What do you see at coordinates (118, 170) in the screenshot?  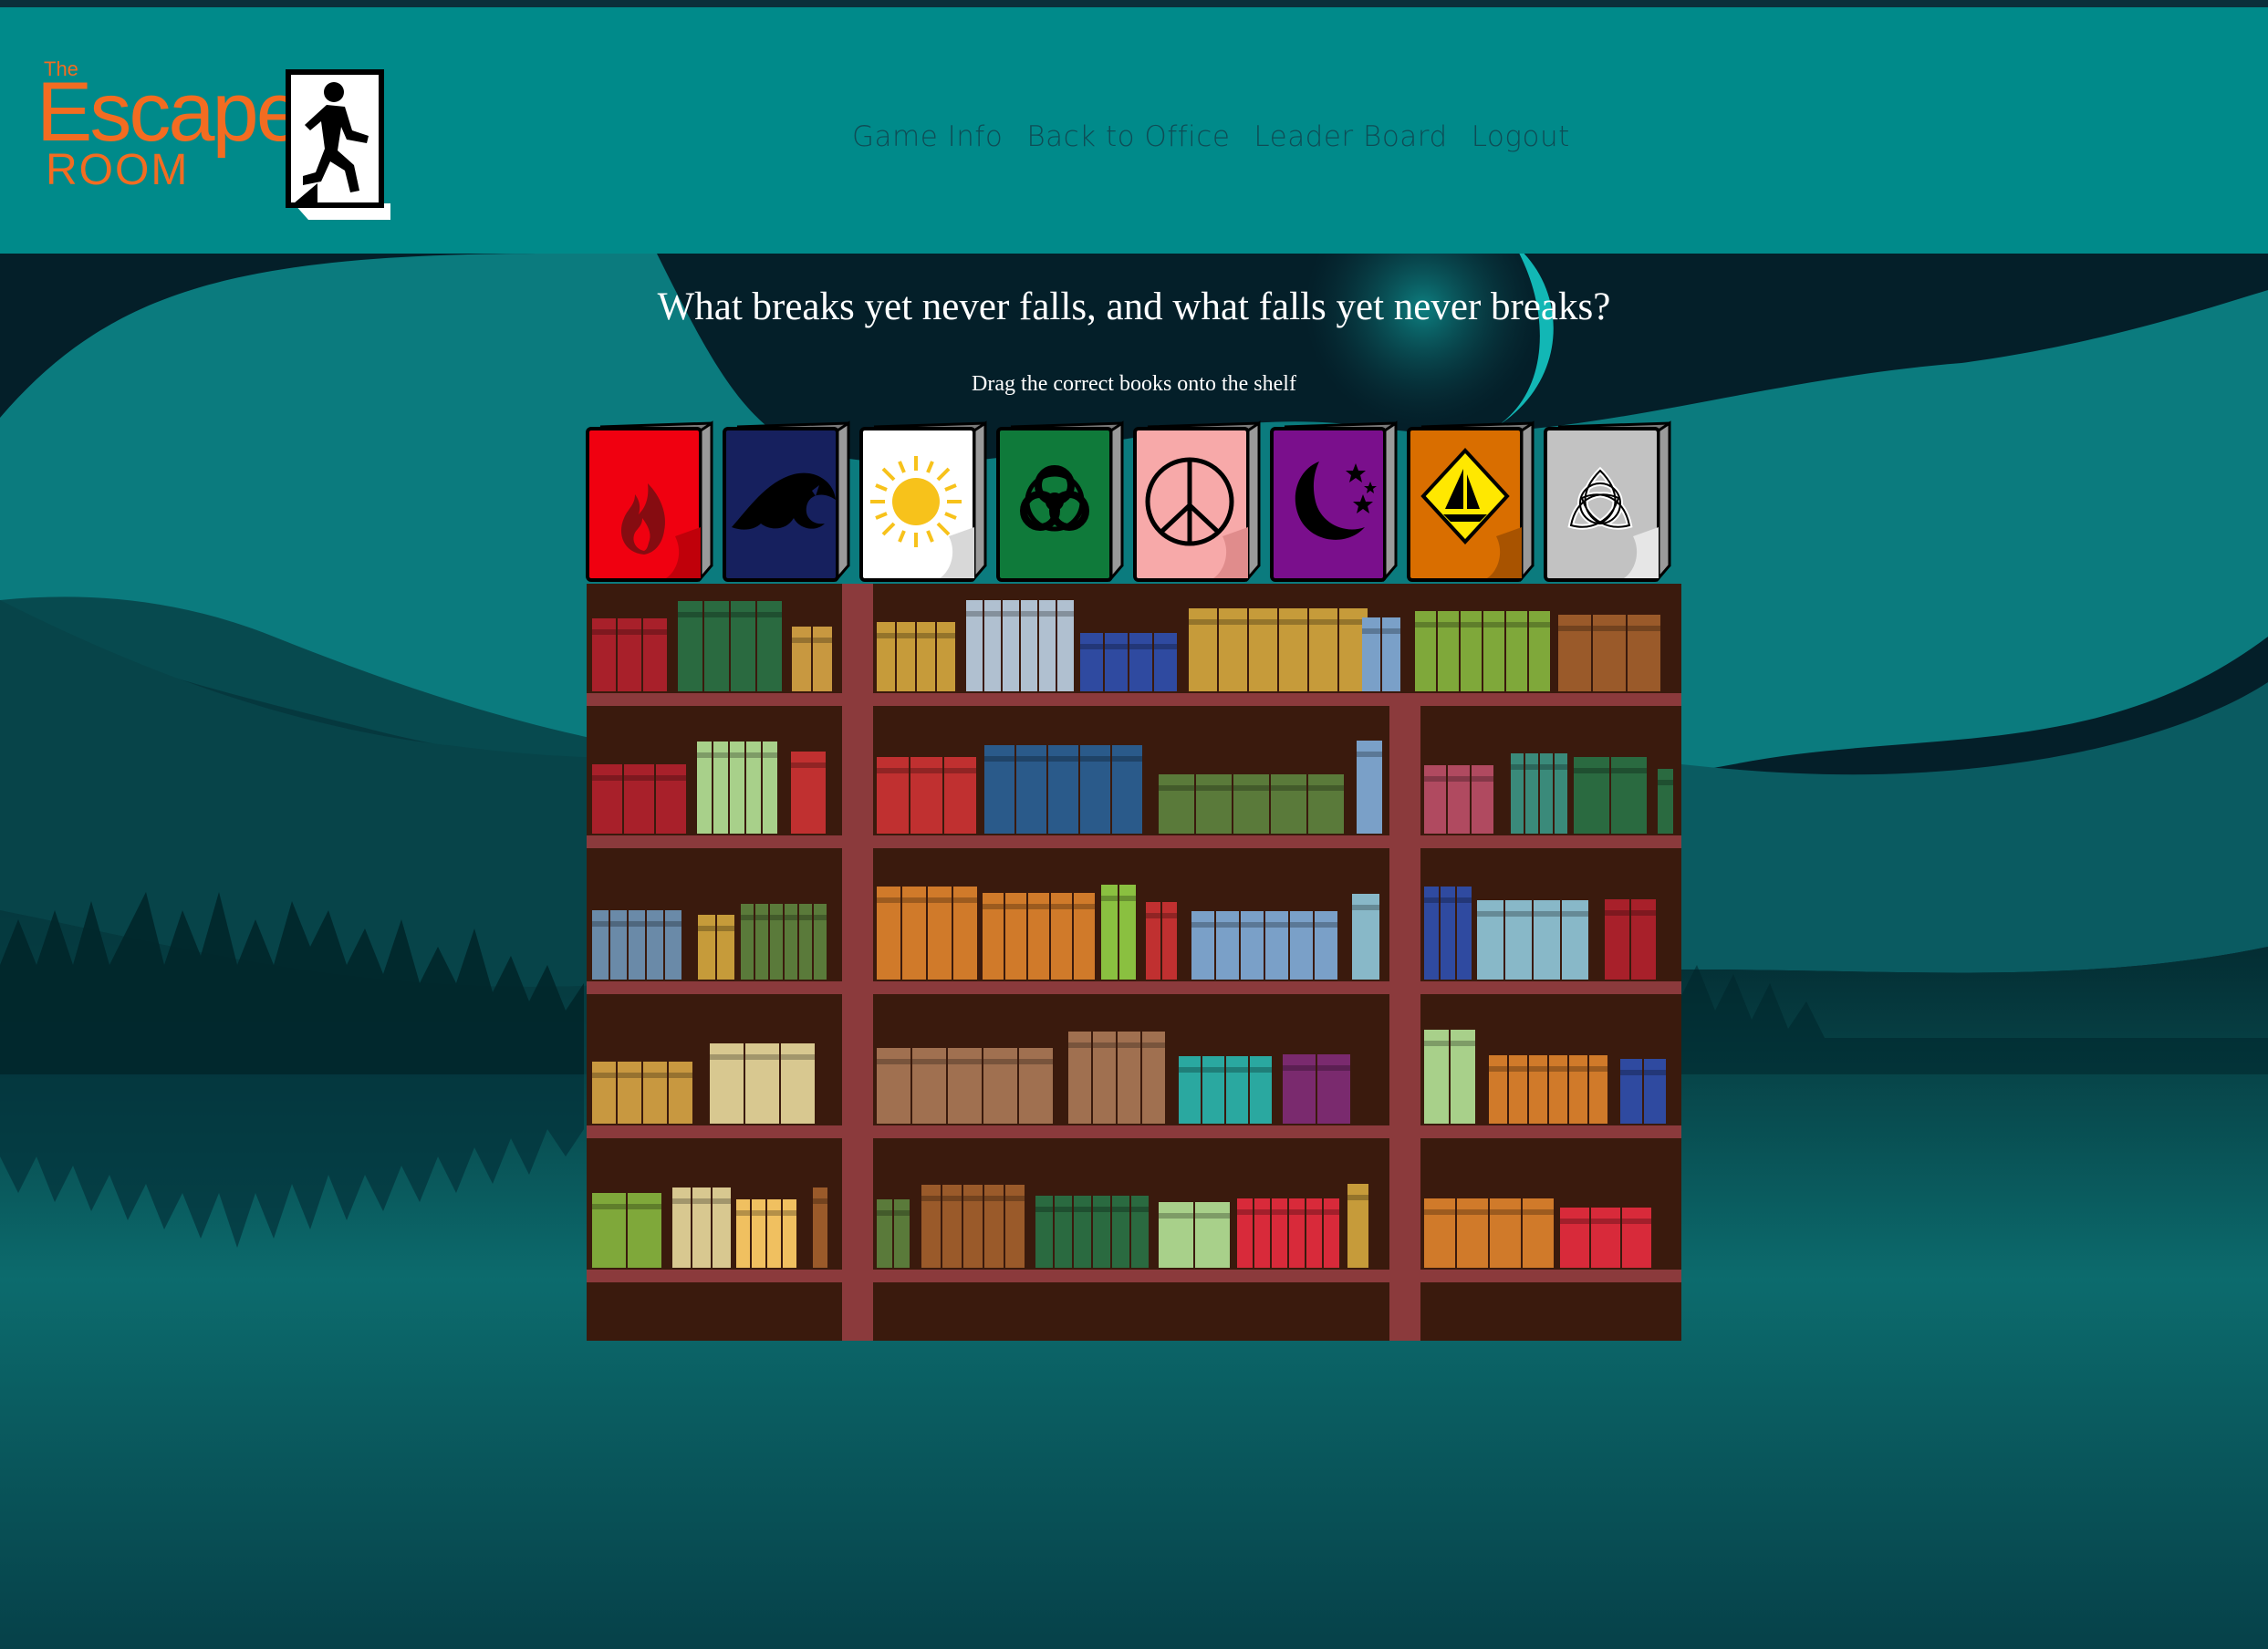 I see `logo-text-room: ROOM` at bounding box center [118, 170].